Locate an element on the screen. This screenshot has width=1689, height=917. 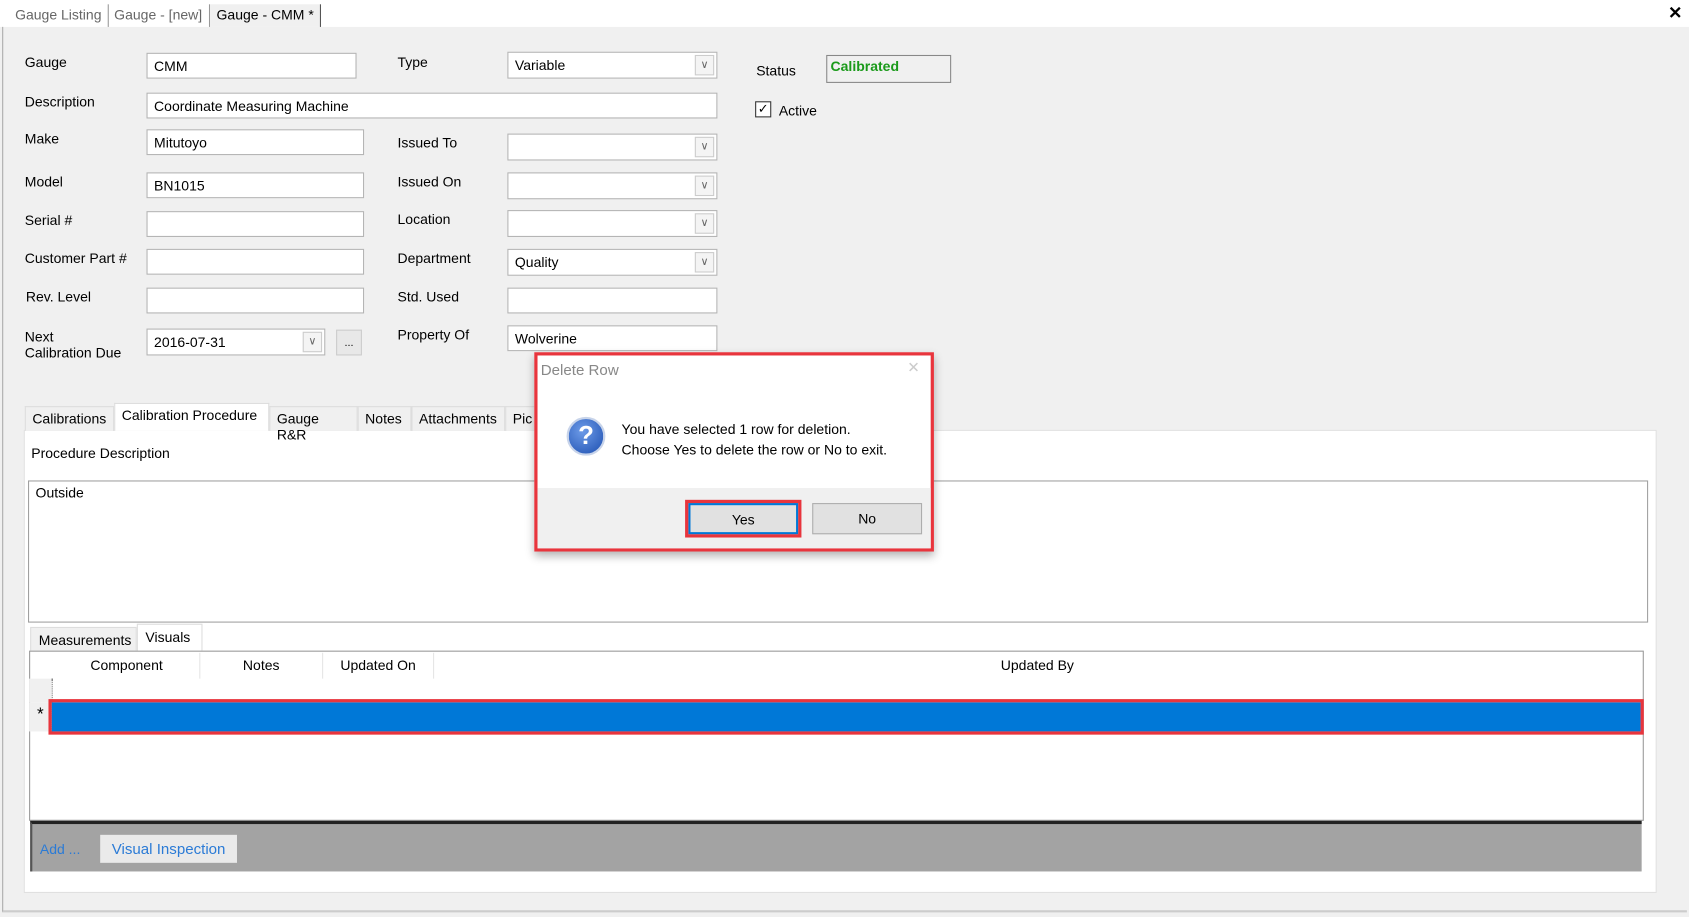
model-label: Model is located at coordinates (43, 181).